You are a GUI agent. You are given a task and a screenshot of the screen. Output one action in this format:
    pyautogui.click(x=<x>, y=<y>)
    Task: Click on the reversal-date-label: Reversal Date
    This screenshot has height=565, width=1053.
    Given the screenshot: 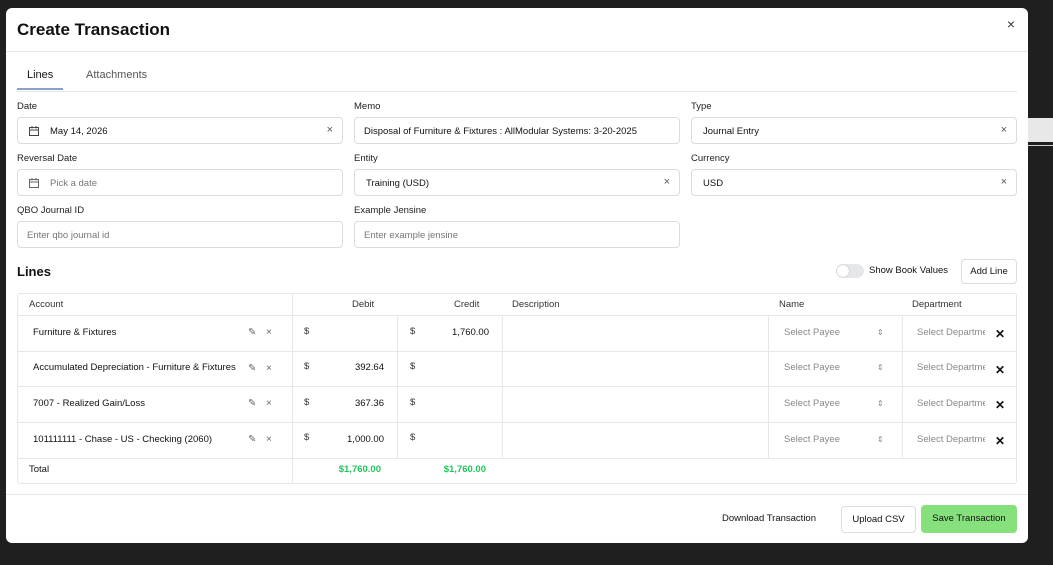 What is the action you would take?
    pyautogui.click(x=47, y=158)
    